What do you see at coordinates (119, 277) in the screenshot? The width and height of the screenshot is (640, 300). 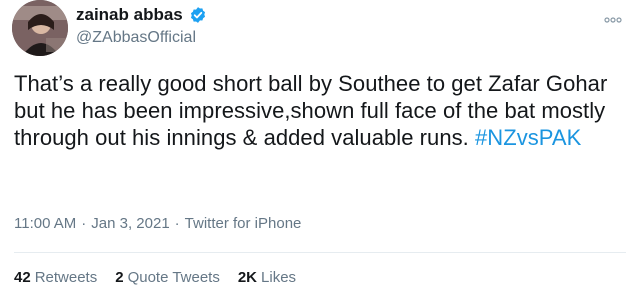 I see `quote-tweets-count: 2` at bounding box center [119, 277].